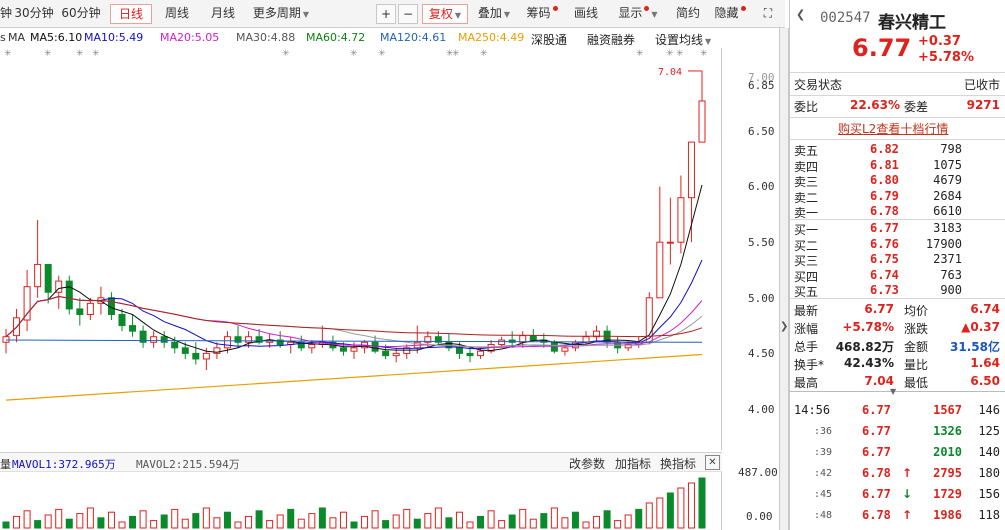  Describe the element at coordinates (912, 23) in the screenshot. I see `stock-name: 春兴精工` at that location.